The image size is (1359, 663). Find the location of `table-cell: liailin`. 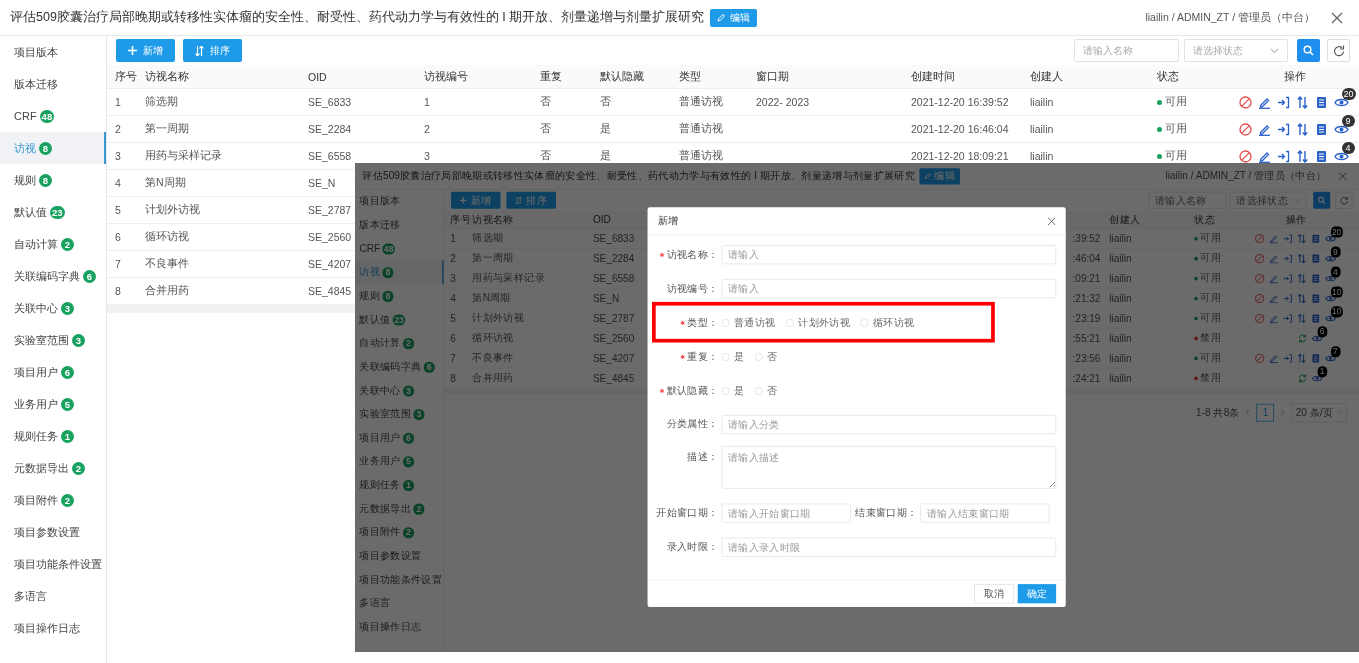

table-cell: liailin is located at coordinates (1120, 278).